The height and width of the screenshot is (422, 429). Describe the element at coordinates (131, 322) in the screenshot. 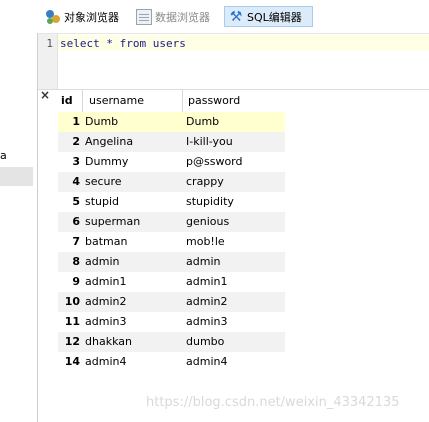

I see `cell-username: admin3` at that location.